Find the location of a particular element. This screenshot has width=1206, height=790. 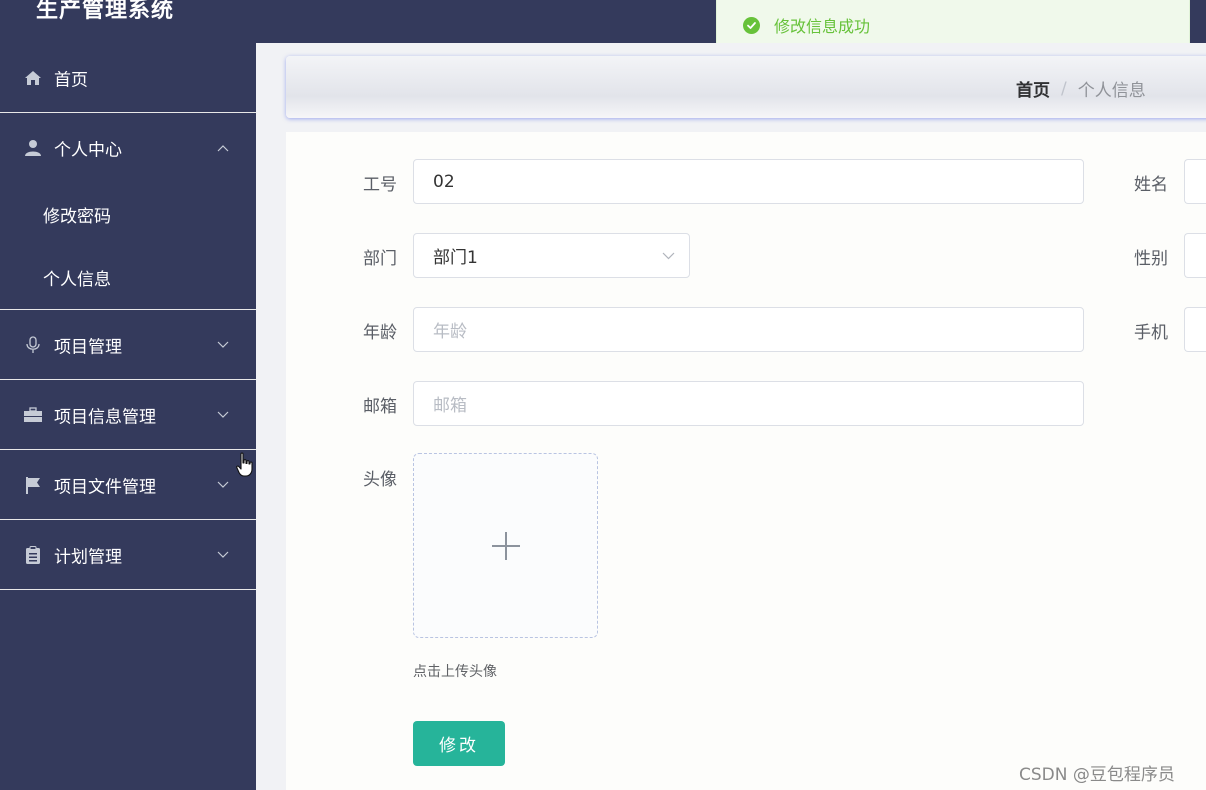

name-label: 姓名 is located at coordinates (1151, 185).